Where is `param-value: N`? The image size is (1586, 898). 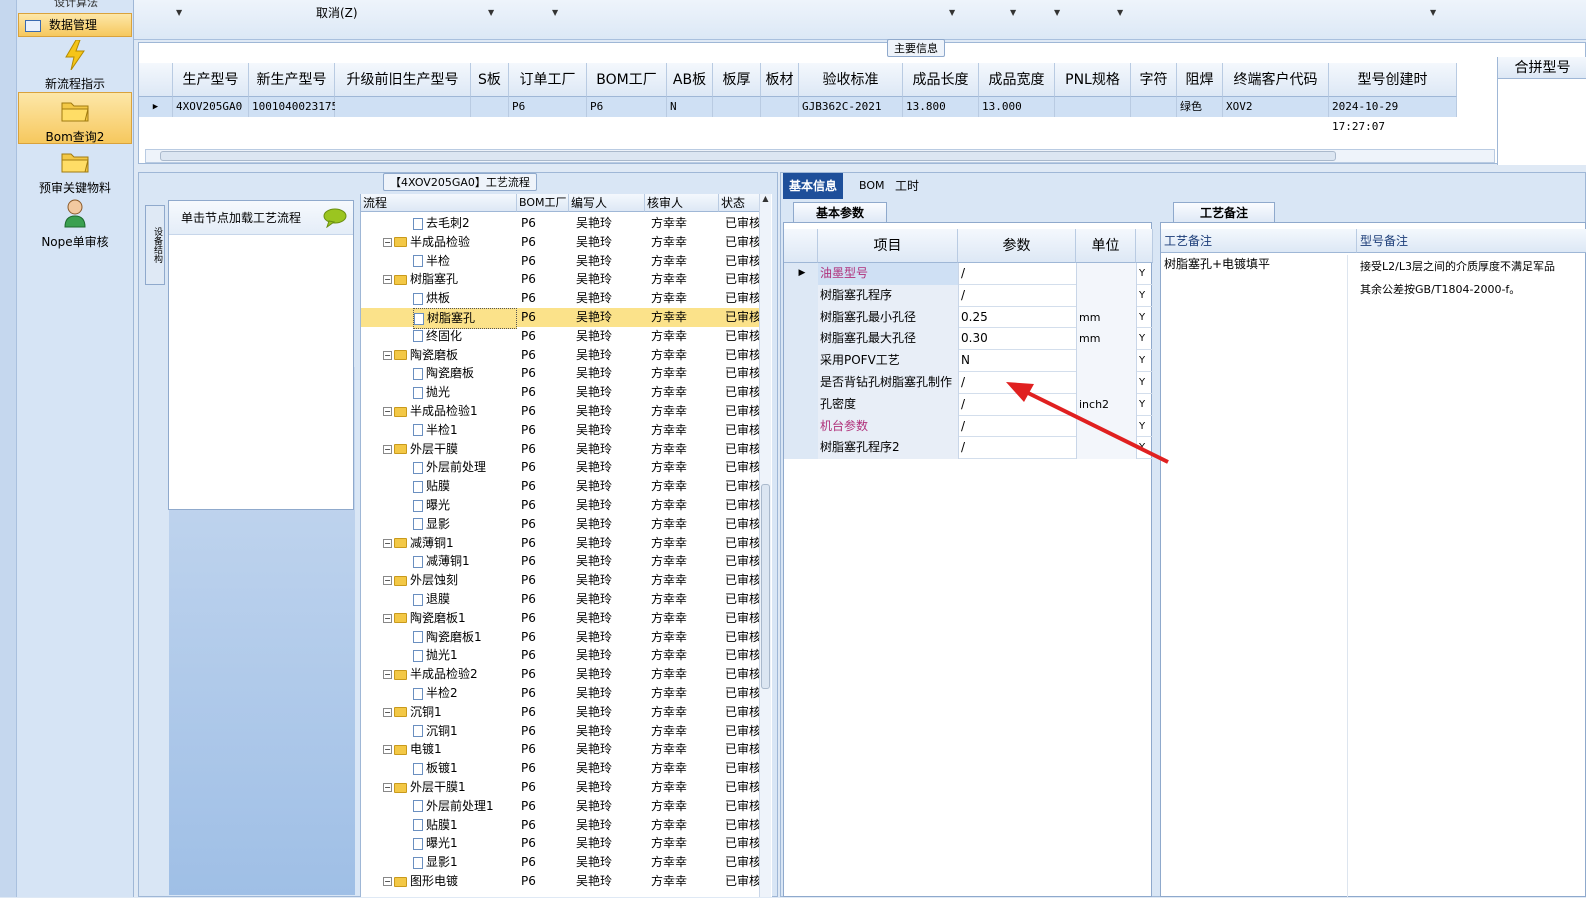
param-value: N is located at coordinates (1017, 361).